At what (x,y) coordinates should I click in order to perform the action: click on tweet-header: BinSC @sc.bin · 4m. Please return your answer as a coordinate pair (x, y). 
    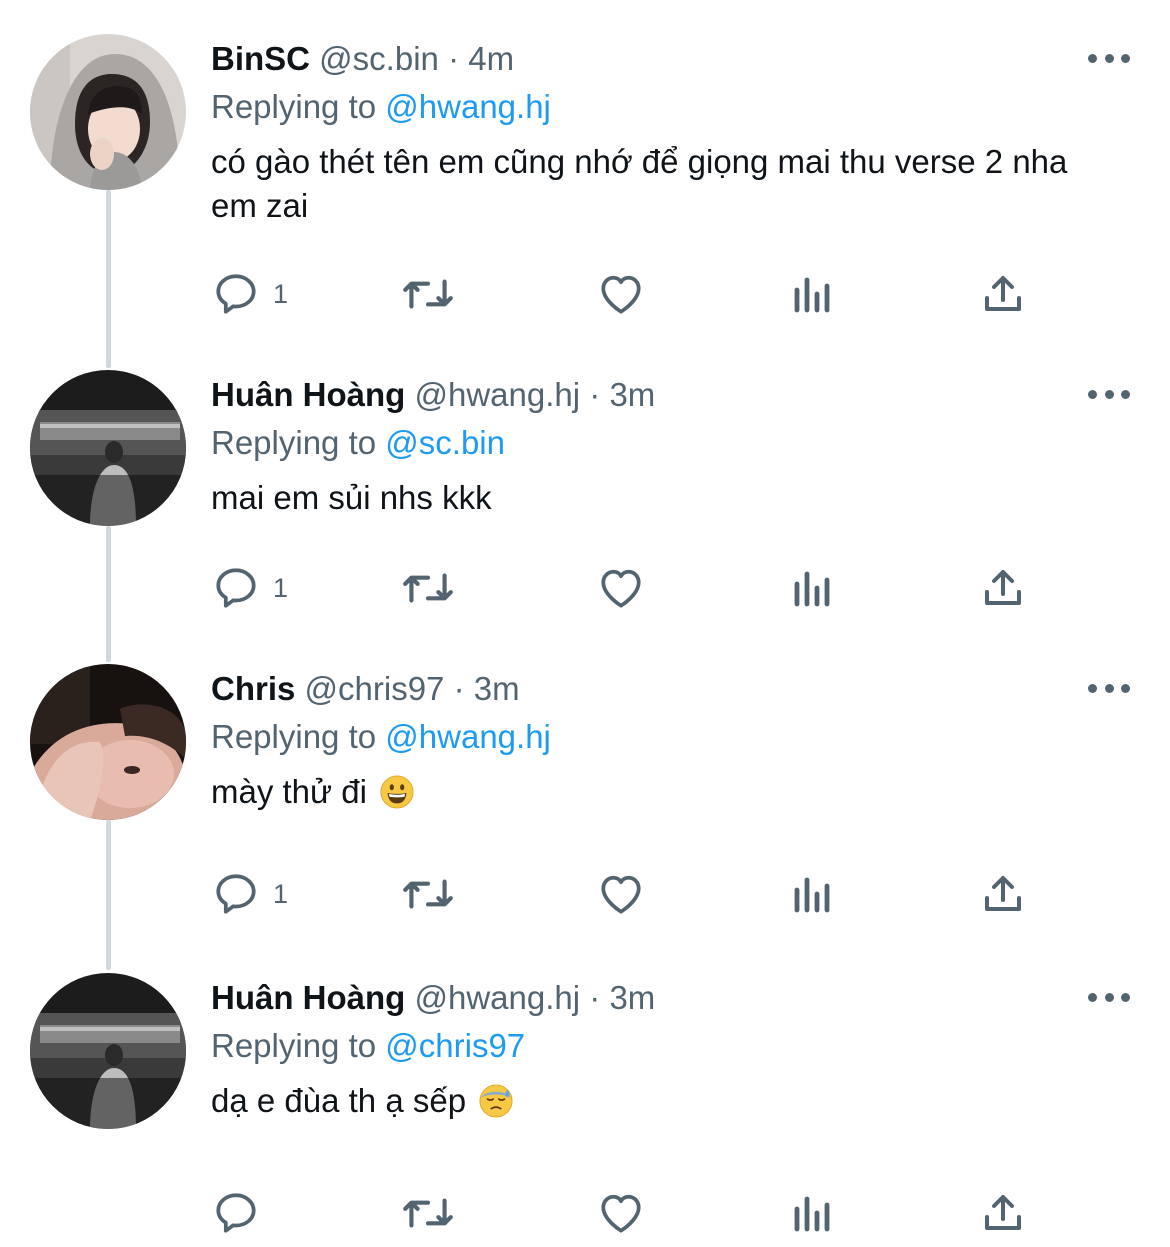
    Looking at the image, I should click on (362, 59).